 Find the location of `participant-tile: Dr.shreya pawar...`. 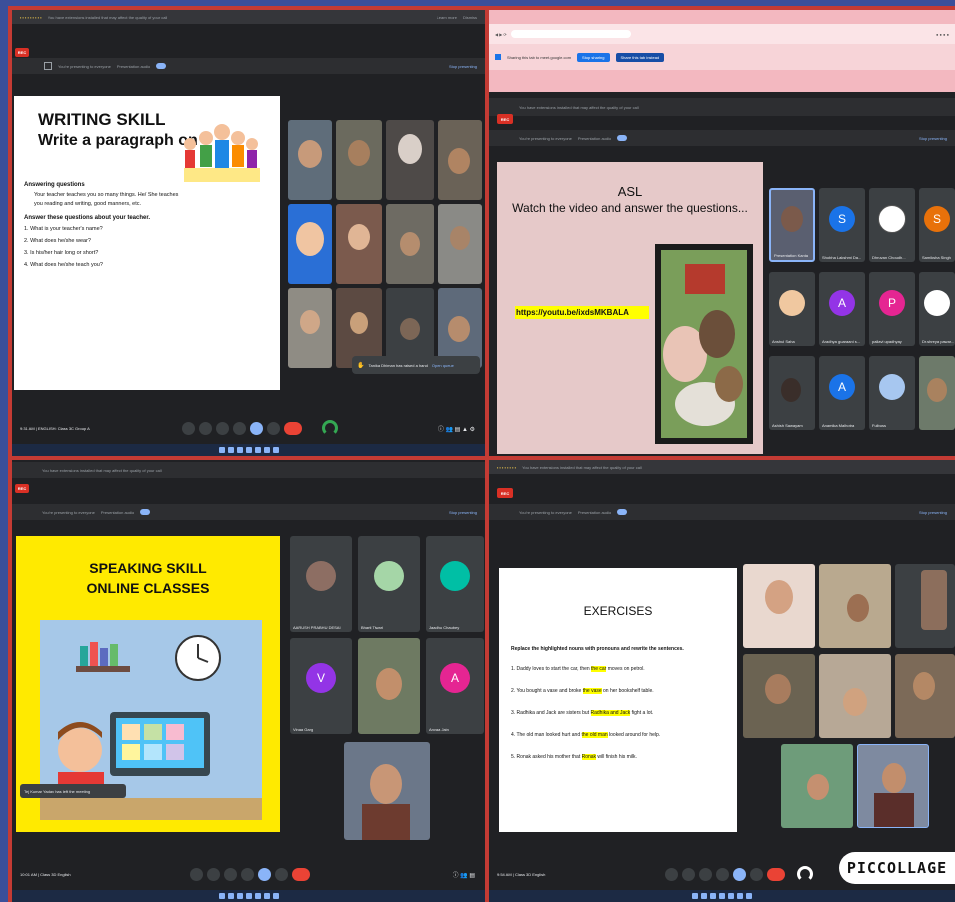

participant-tile: Dr.shreya pawar... is located at coordinates (937, 309).